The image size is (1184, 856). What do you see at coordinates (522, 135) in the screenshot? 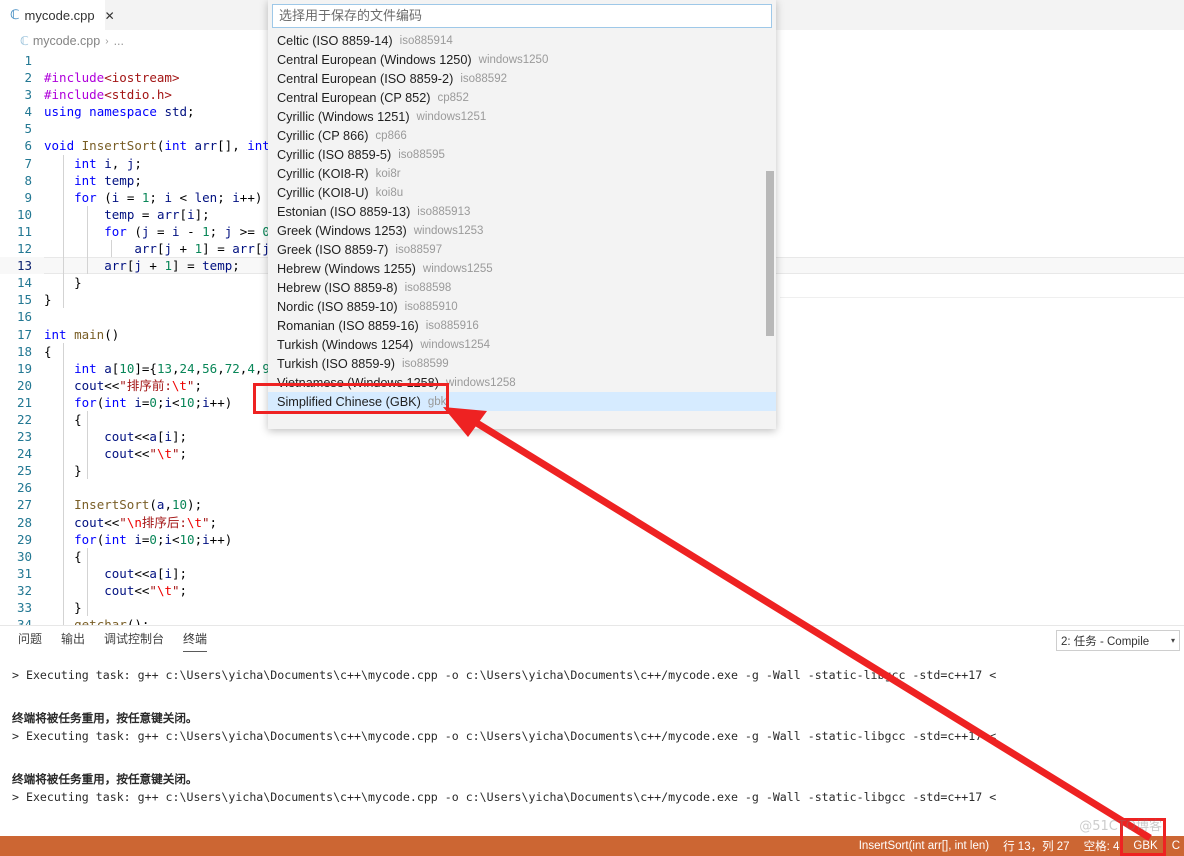
I see `encoding-option: Cyrillic (CP 866) cp866` at bounding box center [522, 135].